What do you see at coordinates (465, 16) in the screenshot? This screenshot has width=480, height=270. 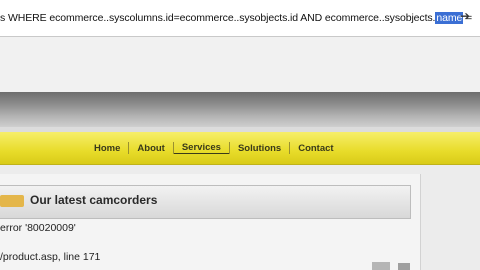 I see `arrow-right-icon: ➔` at bounding box center [465, 16].